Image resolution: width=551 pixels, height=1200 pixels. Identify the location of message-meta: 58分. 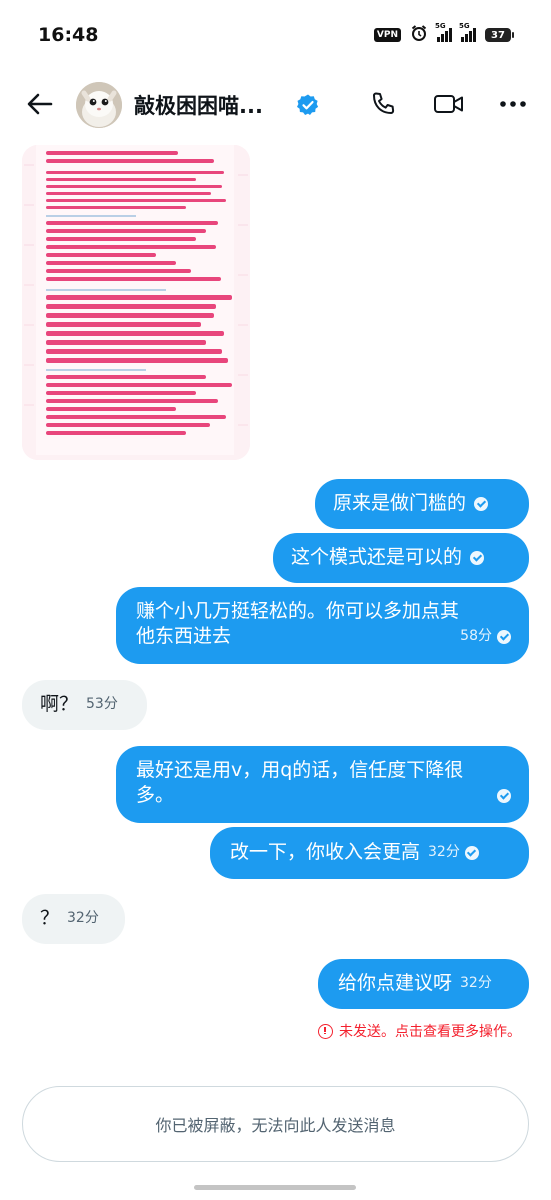
(485, 636).